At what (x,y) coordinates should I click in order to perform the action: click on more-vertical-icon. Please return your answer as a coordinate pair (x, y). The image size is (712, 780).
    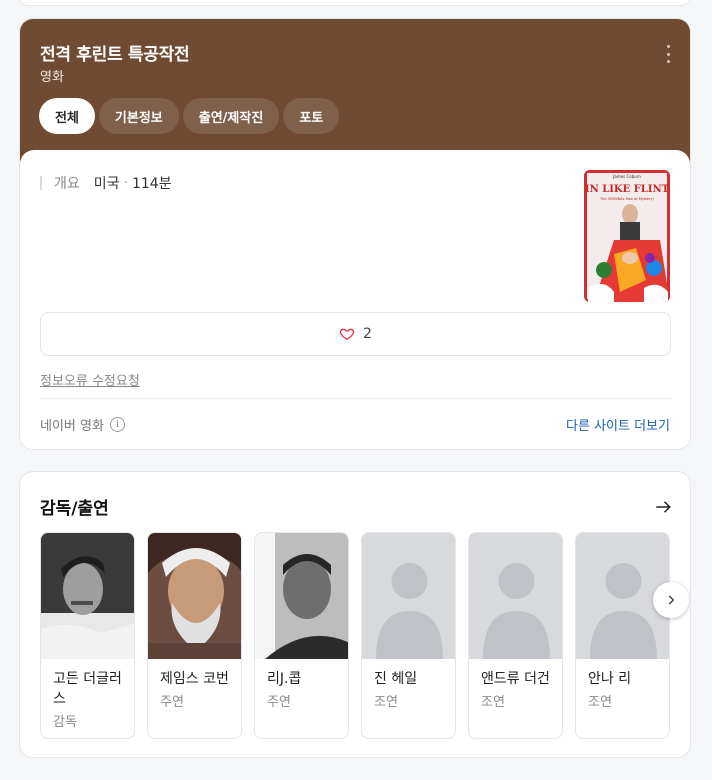
    Looking at the image, I should click on (668, 54).